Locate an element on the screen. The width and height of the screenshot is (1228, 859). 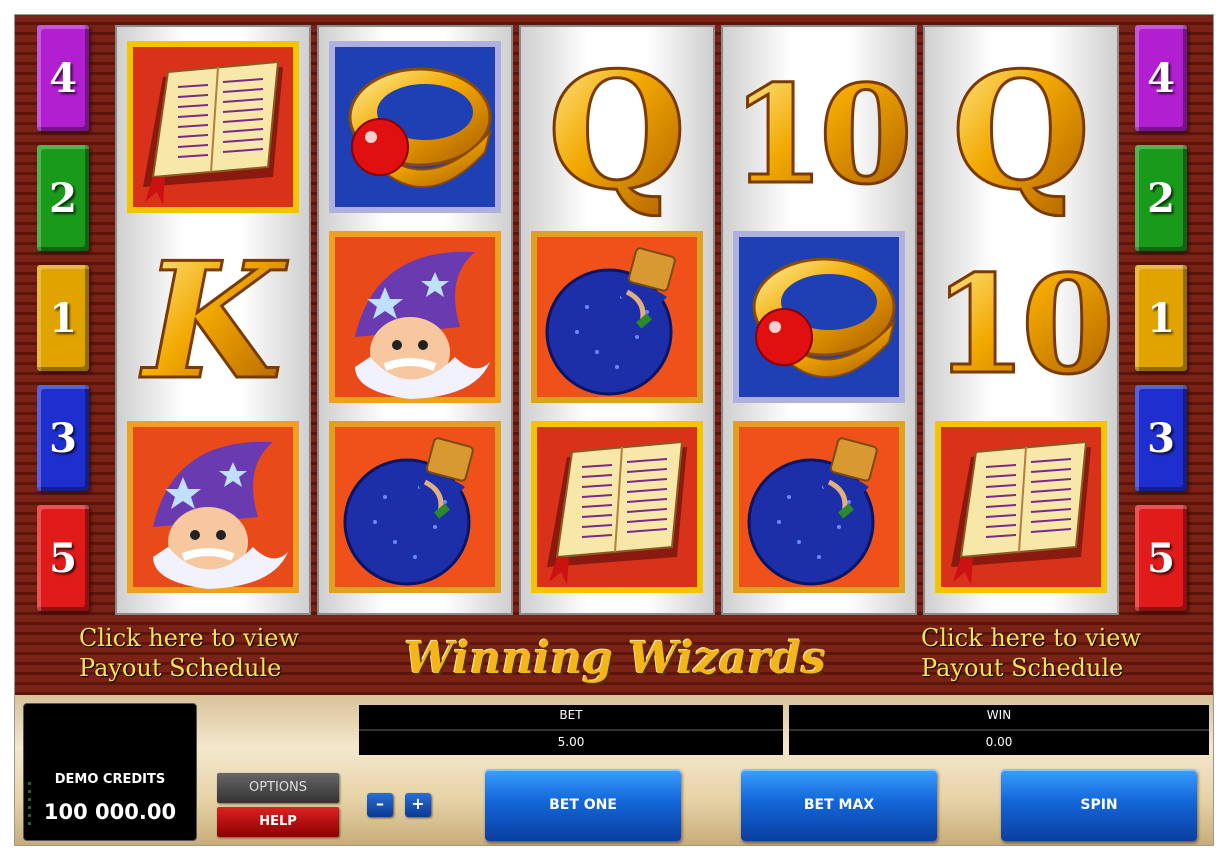
reel-4: 10 is located at coordinates (819, 320).